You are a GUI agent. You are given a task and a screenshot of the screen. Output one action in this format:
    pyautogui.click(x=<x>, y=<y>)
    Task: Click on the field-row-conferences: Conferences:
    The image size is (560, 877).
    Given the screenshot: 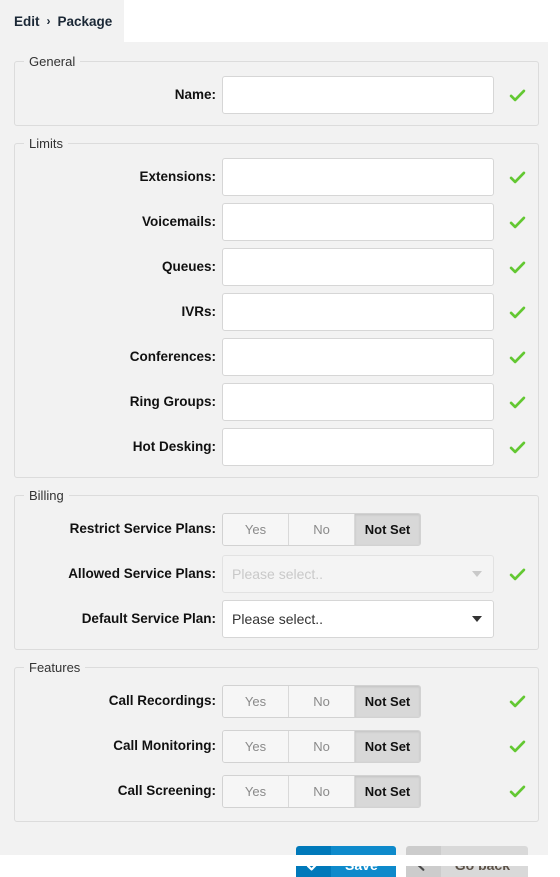 What is the action you would take?
    pyautogui.click(x=276, y=357)
    